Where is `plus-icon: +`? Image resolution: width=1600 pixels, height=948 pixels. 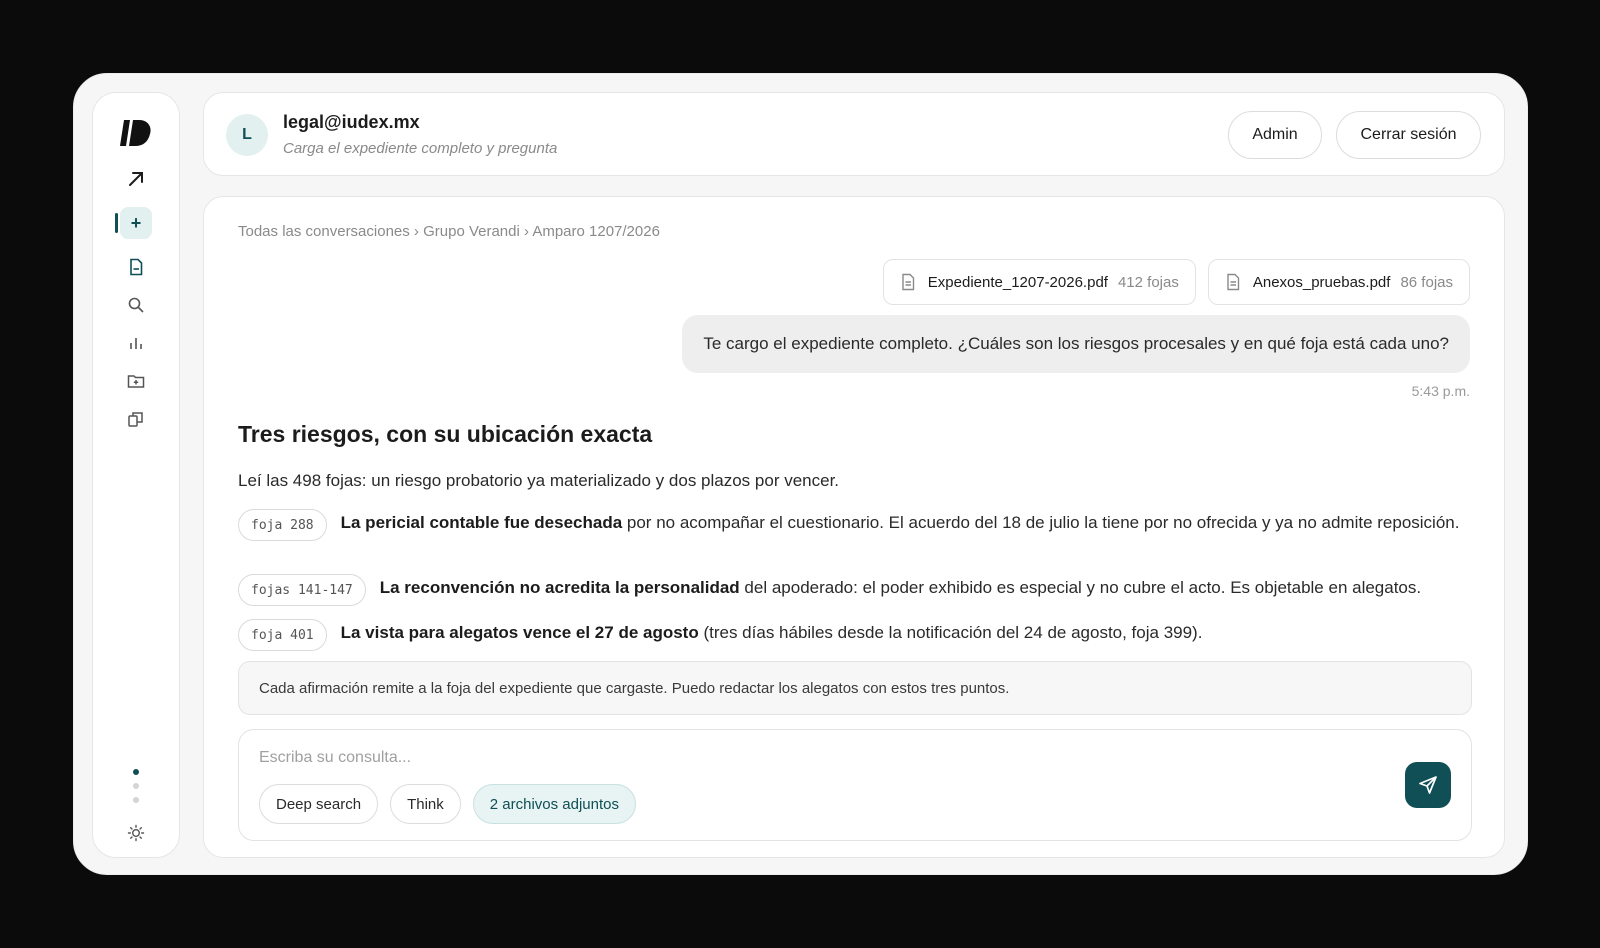
plus-icon: + is located at coordinates (136, 222).